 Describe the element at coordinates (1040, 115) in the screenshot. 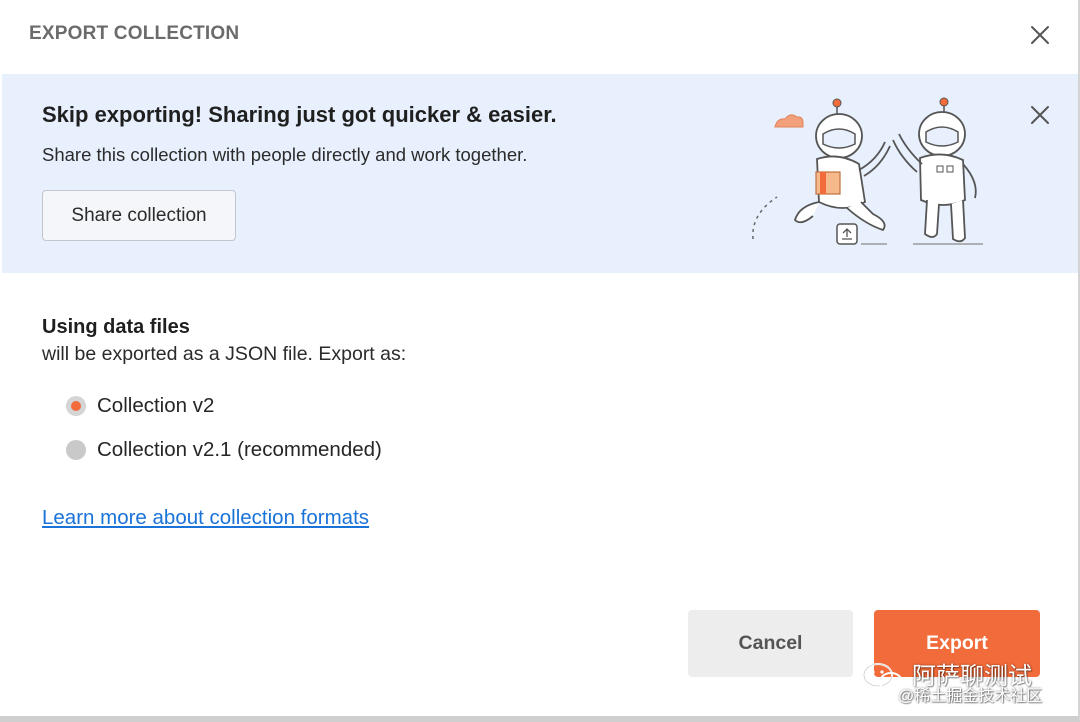

I see `banner-close-icon` at that location.